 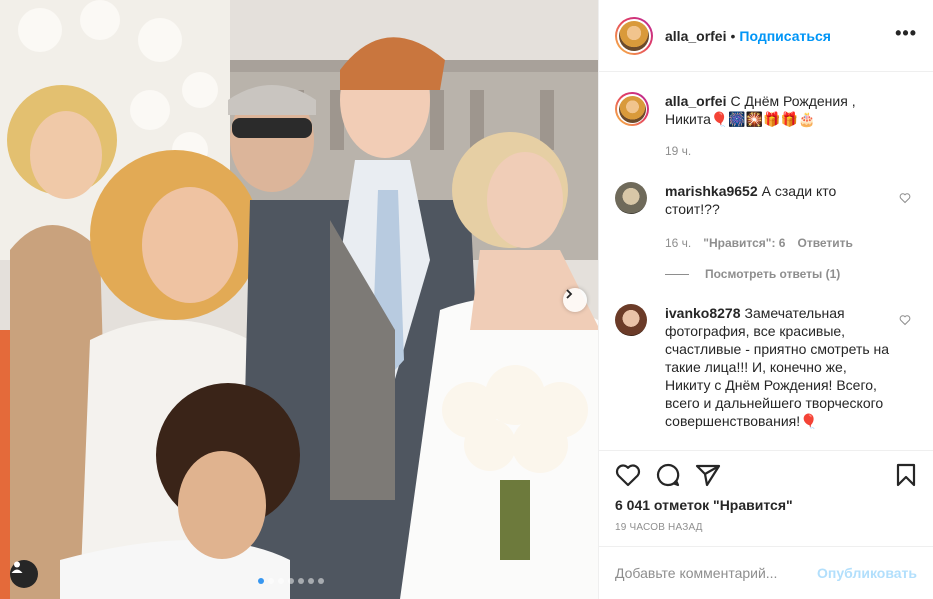 I want to click on more-icon: •••, so click(x=906, y=33).